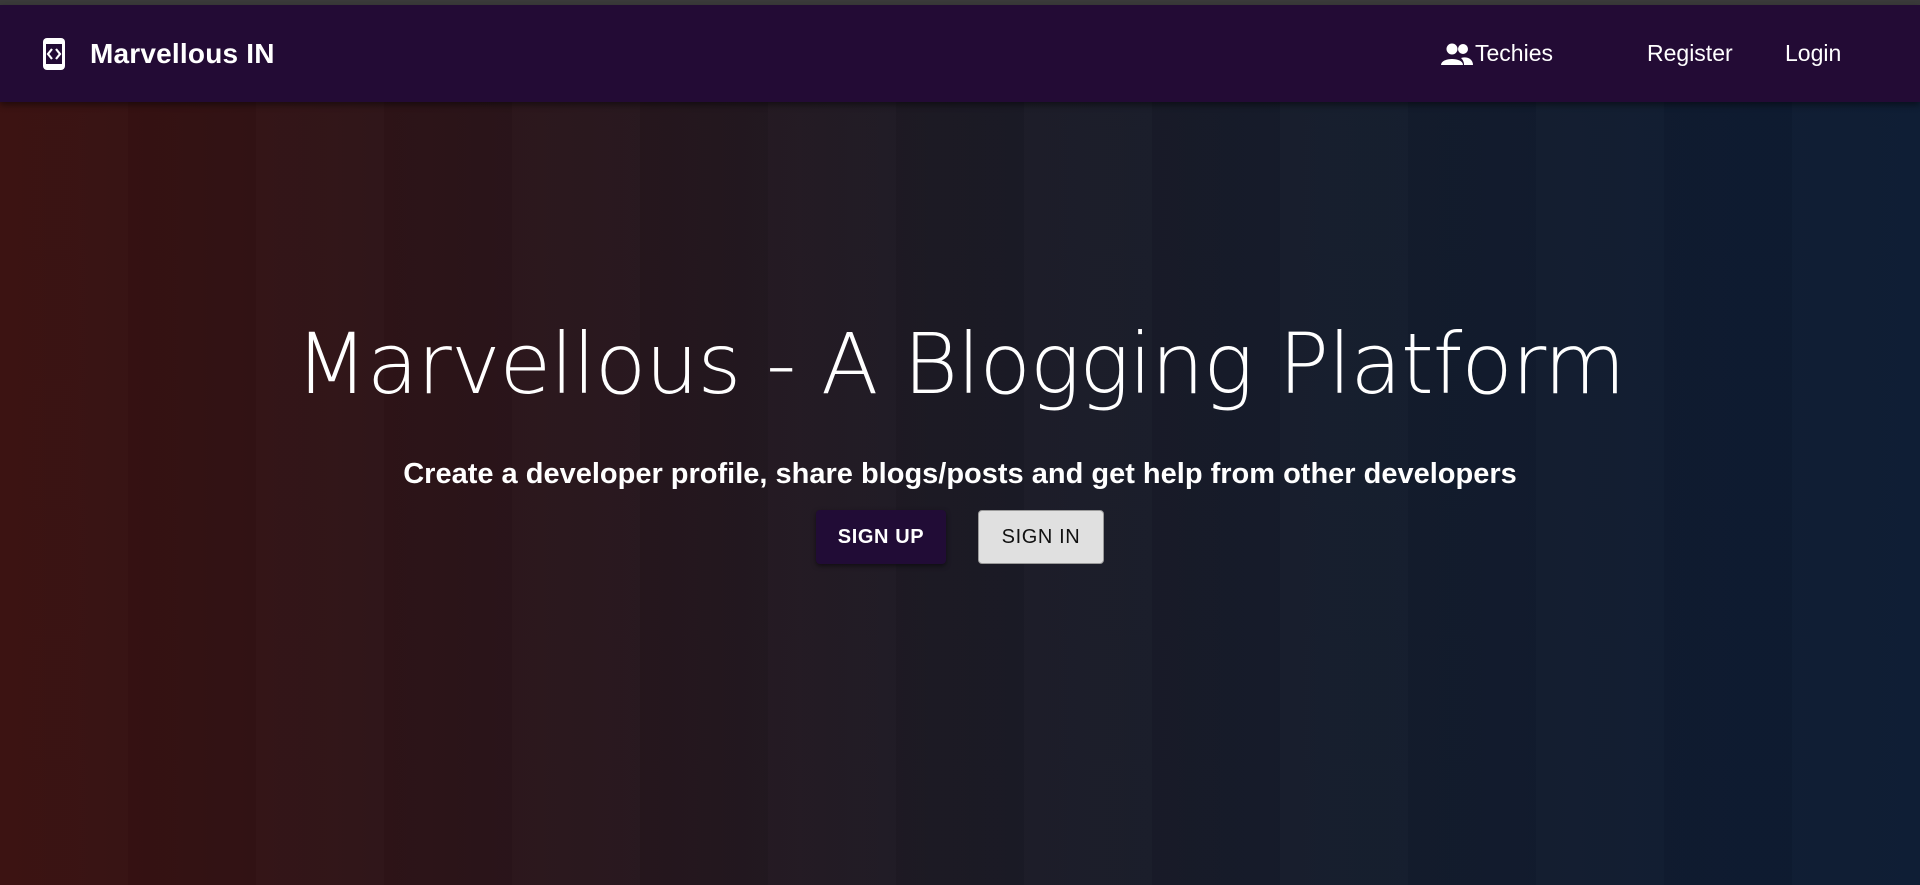 This screenshot has height=885, width=1920. I want to click on code-device-icon, so click(54, 54).